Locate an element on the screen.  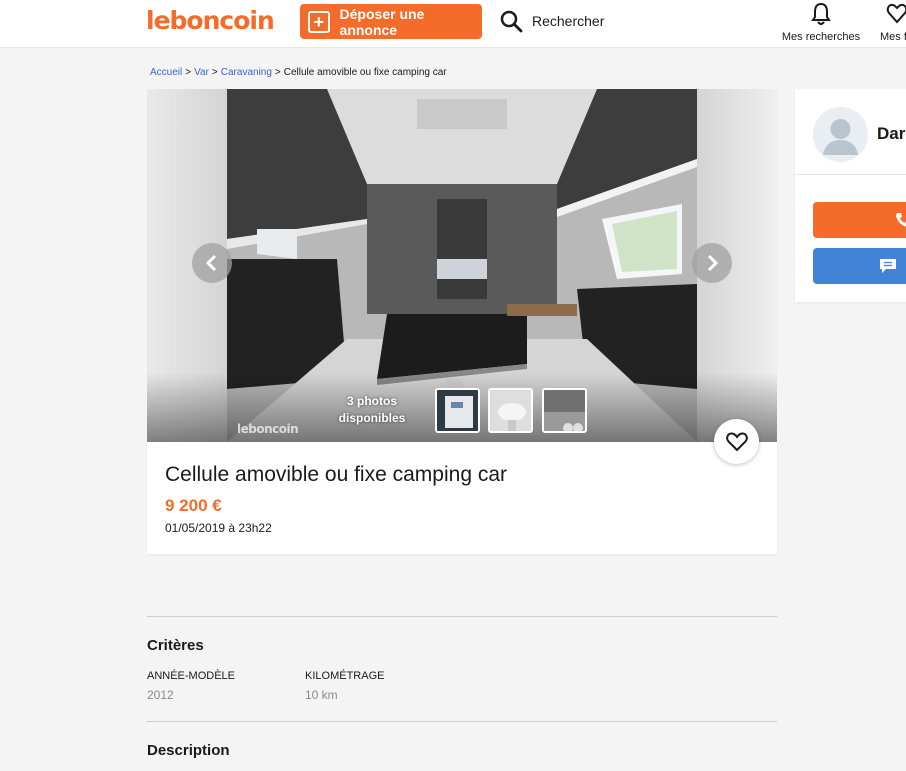
chevron-left-icon is located at coordinates (211, 263).